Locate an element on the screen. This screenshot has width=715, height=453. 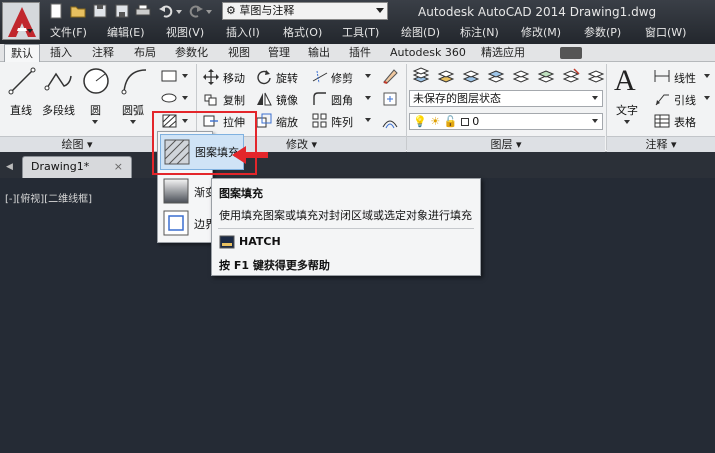
tab-default: 默认 is located at coordinates (22, 53).